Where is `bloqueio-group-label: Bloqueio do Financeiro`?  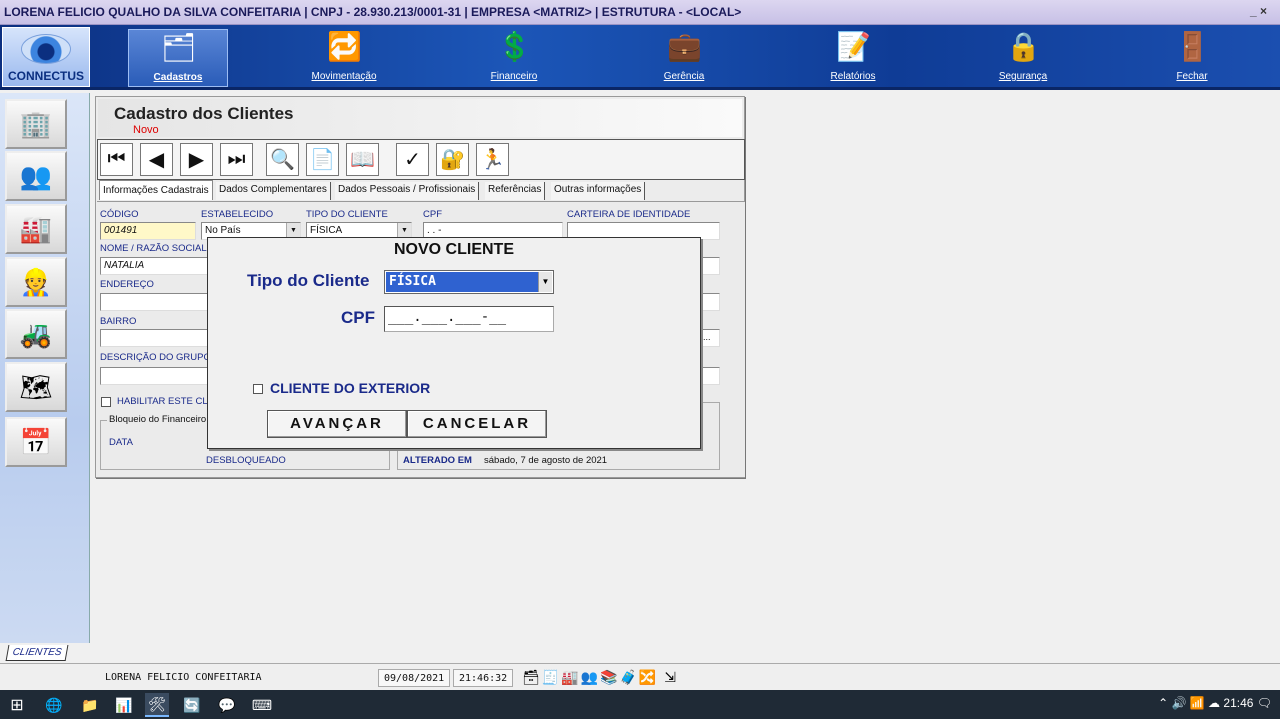
bloqueio-group-label: Bloqueio do Financeiro is located at coordinates (158, 419).